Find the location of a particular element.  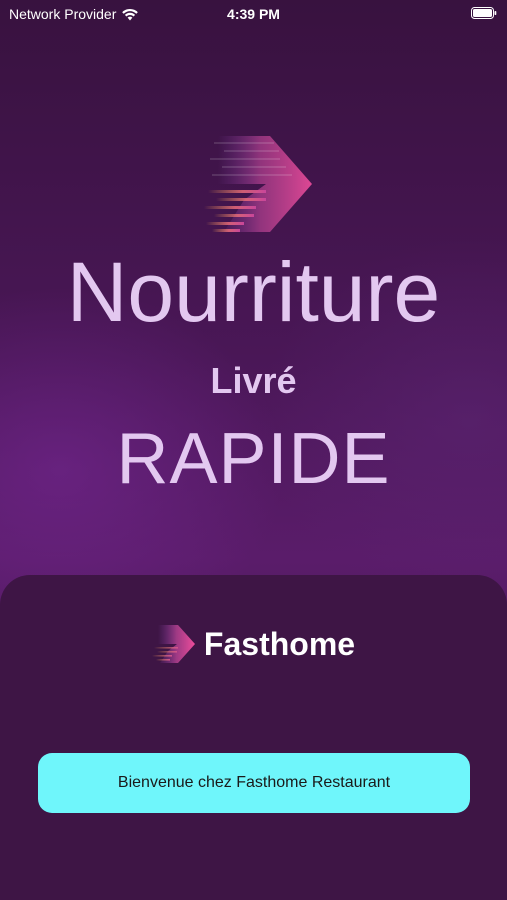

status-bar: Network Provider 4:39 PM is located at coordinates (253, 14).